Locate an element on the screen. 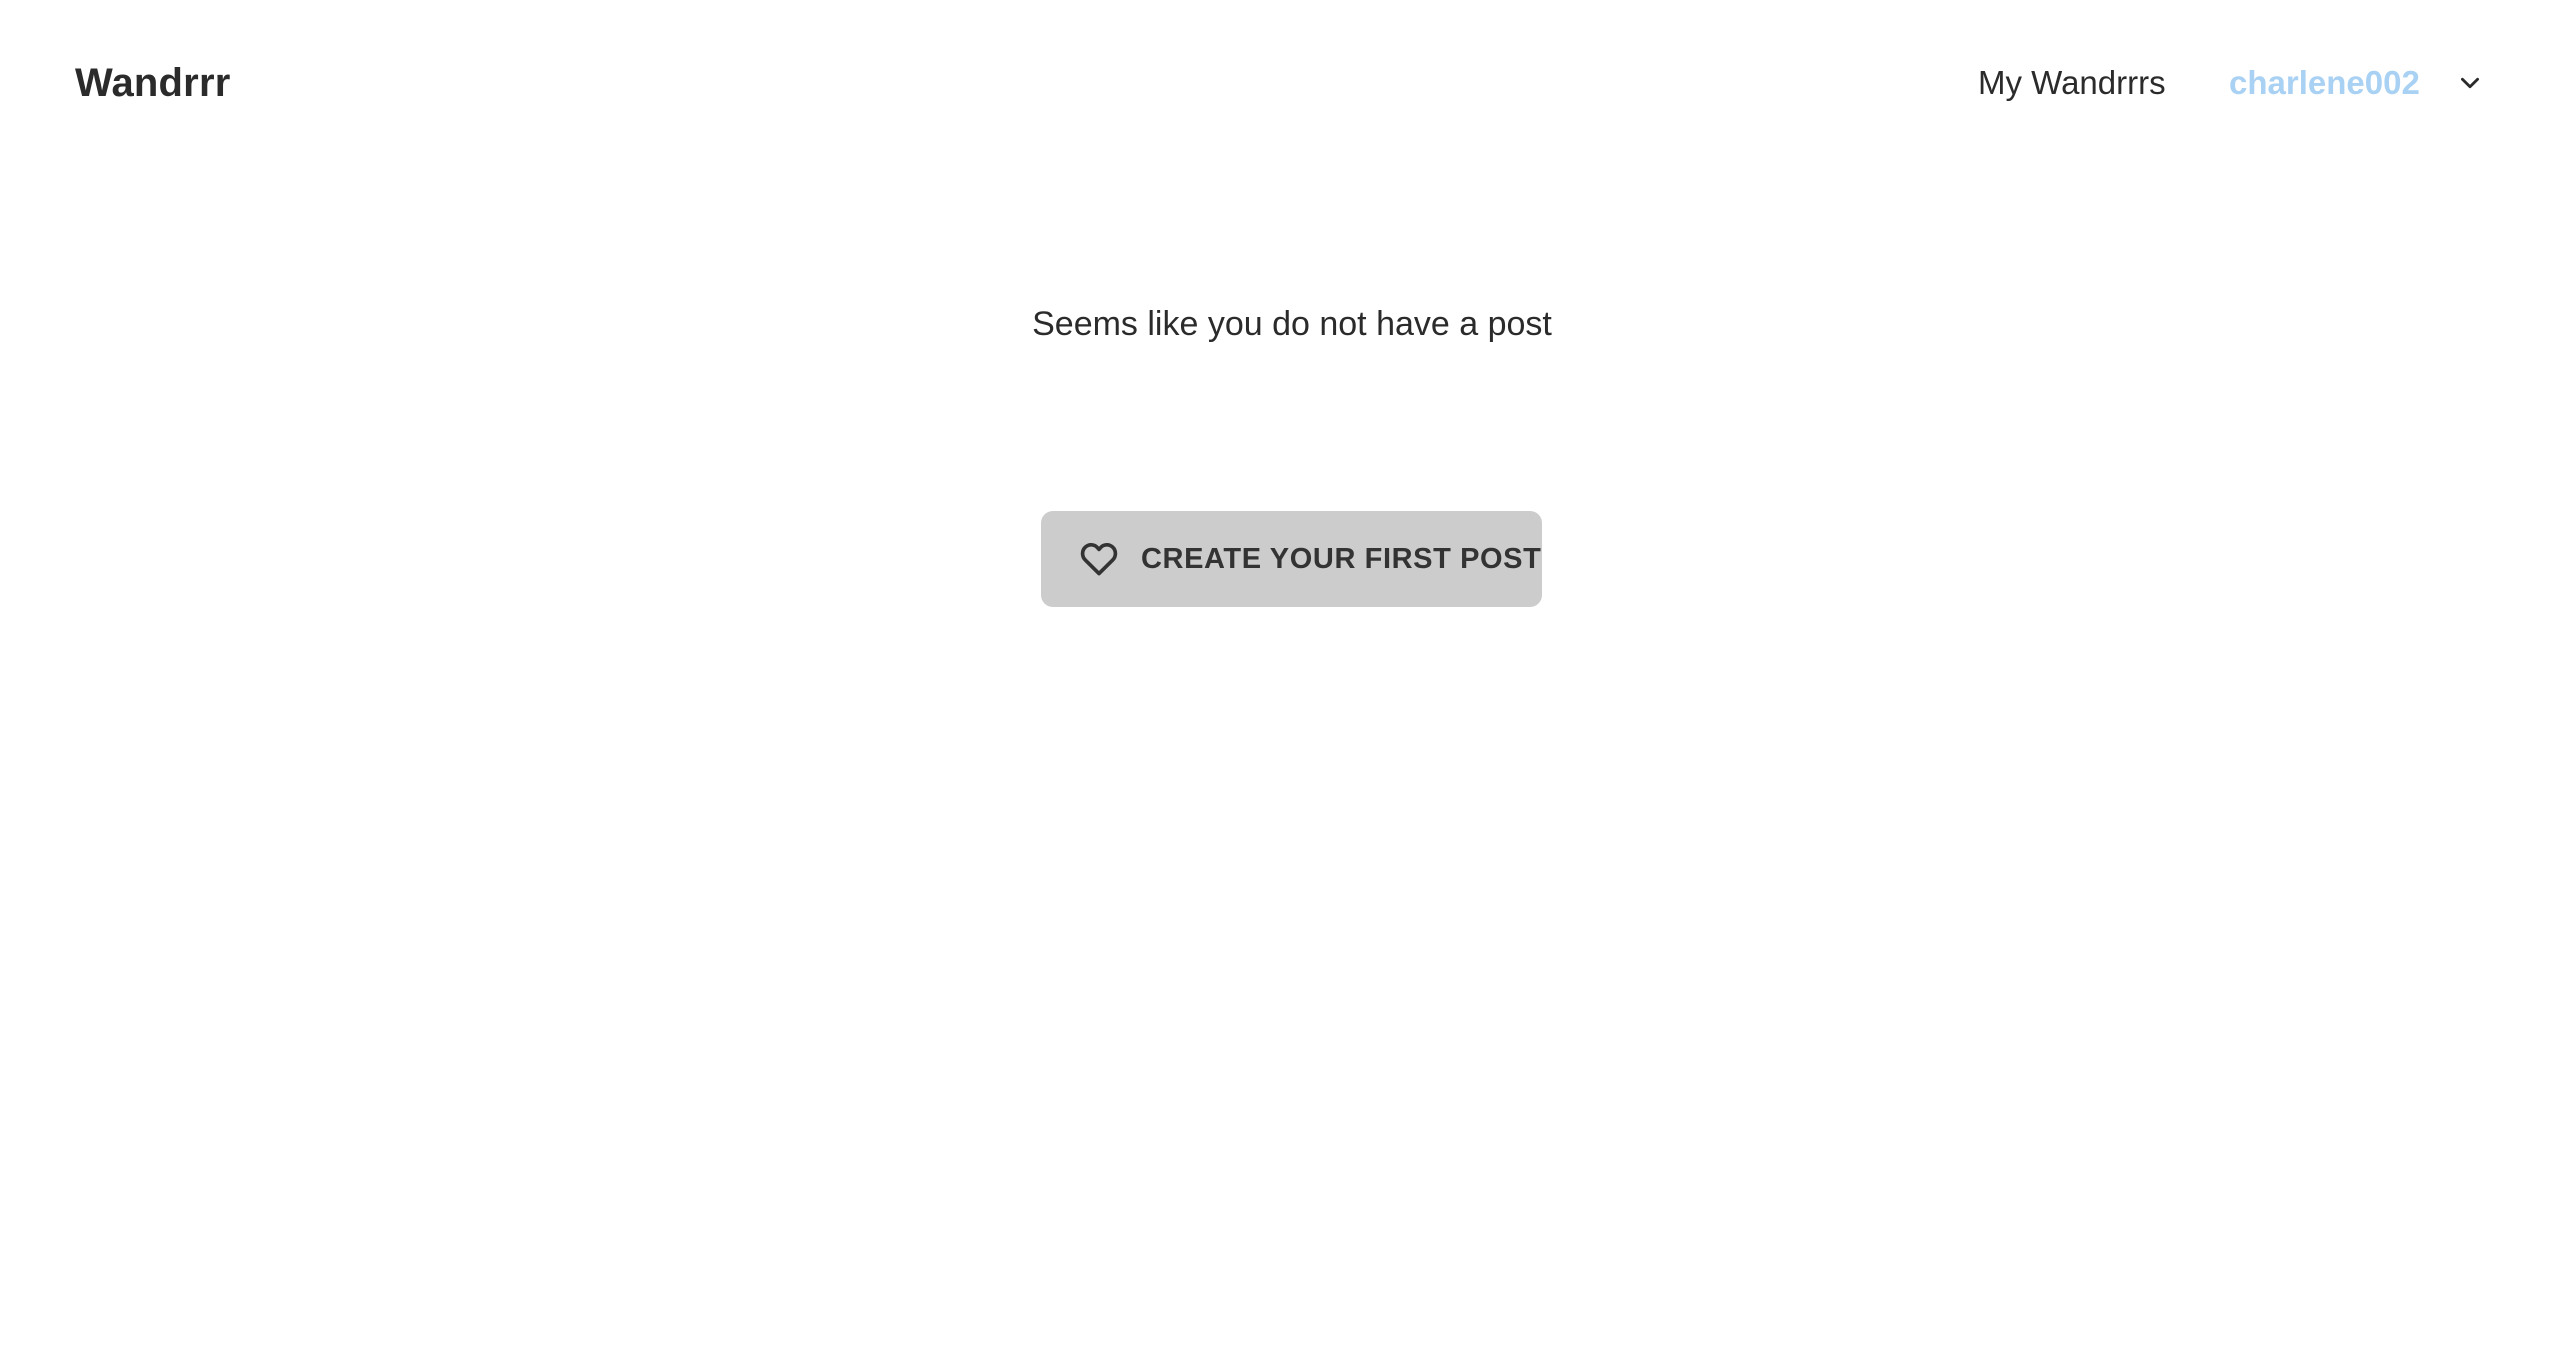 The width and height of the screenshot is (2554, 1354). brand-logo: Wandrrr is located at coordinates (152, 83).